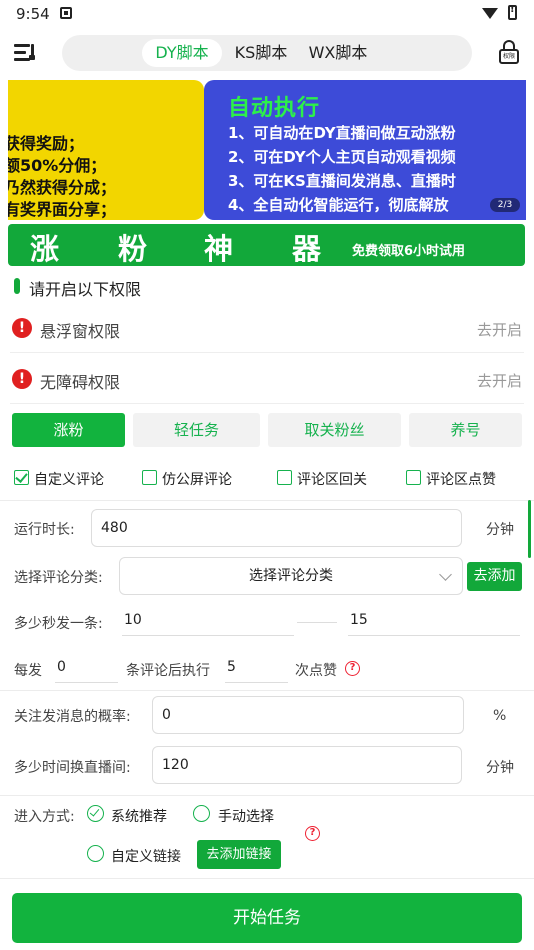  What do you see at coordinates (44, 530) in the screenshot?
I see `runtime-label: 运行时长:` at bounding box center [44, 530].